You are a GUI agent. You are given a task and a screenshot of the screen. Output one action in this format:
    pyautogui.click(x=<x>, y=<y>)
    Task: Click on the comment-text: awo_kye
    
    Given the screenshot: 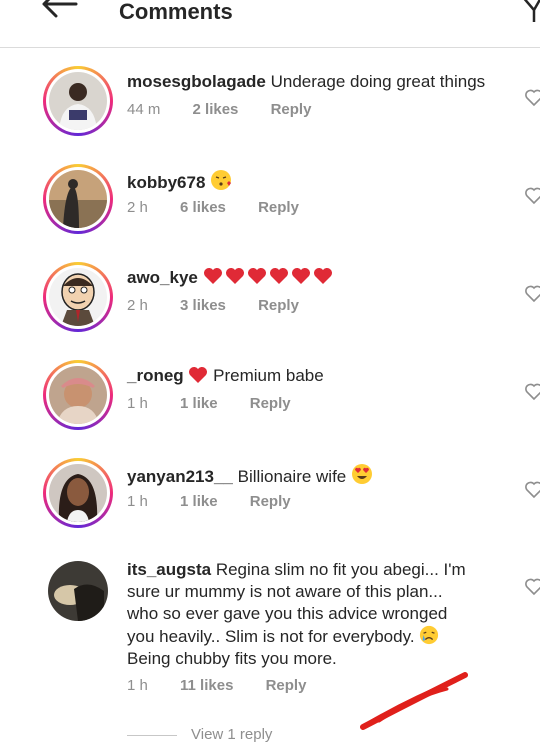 What is the action you would take?
    pyautogui.click(x=318, y=278)
    